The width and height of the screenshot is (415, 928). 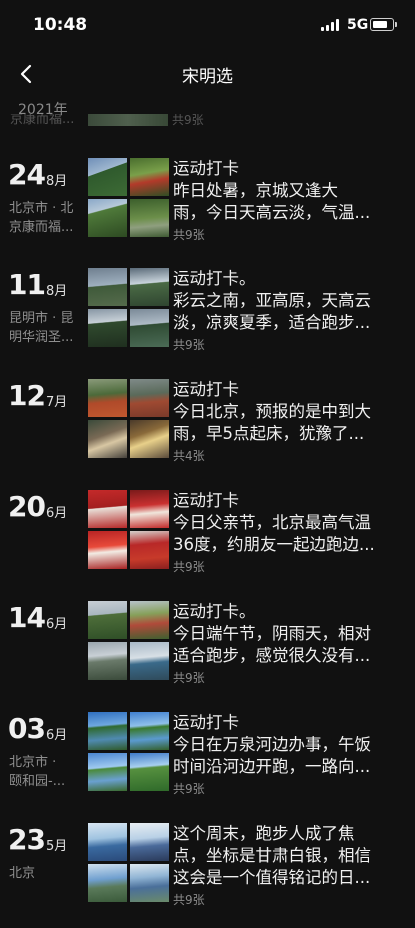 I want to click on entry-day: 14, so click(x=27, y=617).